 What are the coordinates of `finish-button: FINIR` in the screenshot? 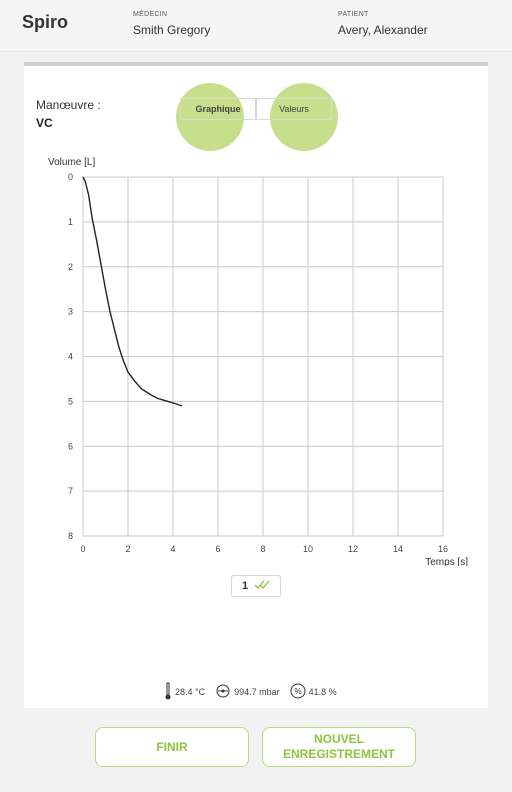 It's located at (172, 747).